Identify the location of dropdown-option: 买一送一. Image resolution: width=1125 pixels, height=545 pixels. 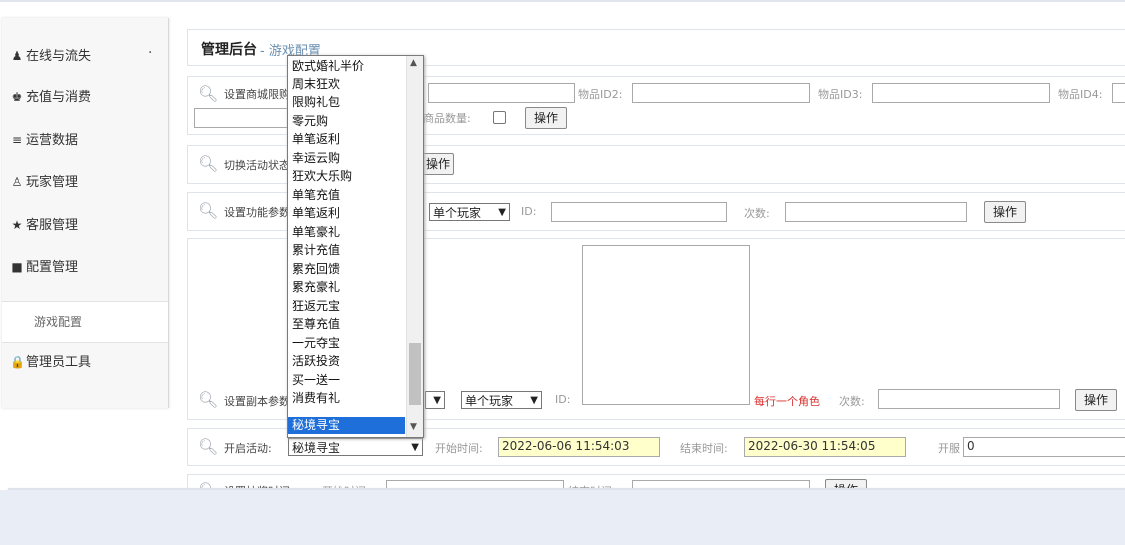
(316, 380).